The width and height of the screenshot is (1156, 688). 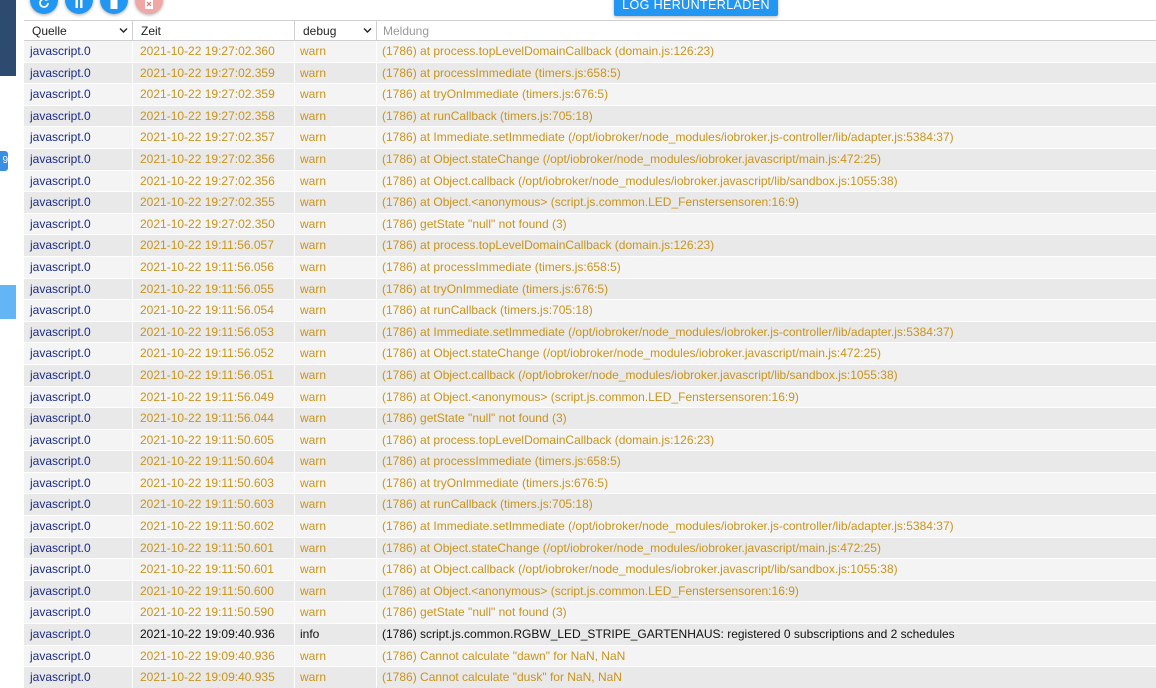 I want to click on row-time: 2021-10-22 19:11:50.603, so click(x=214, y=483).